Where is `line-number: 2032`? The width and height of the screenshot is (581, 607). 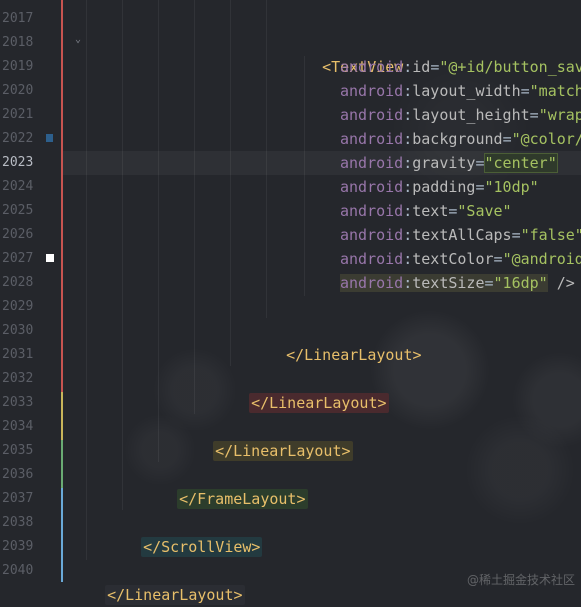
line-number: 2032 is located at coordinates (20, 379).